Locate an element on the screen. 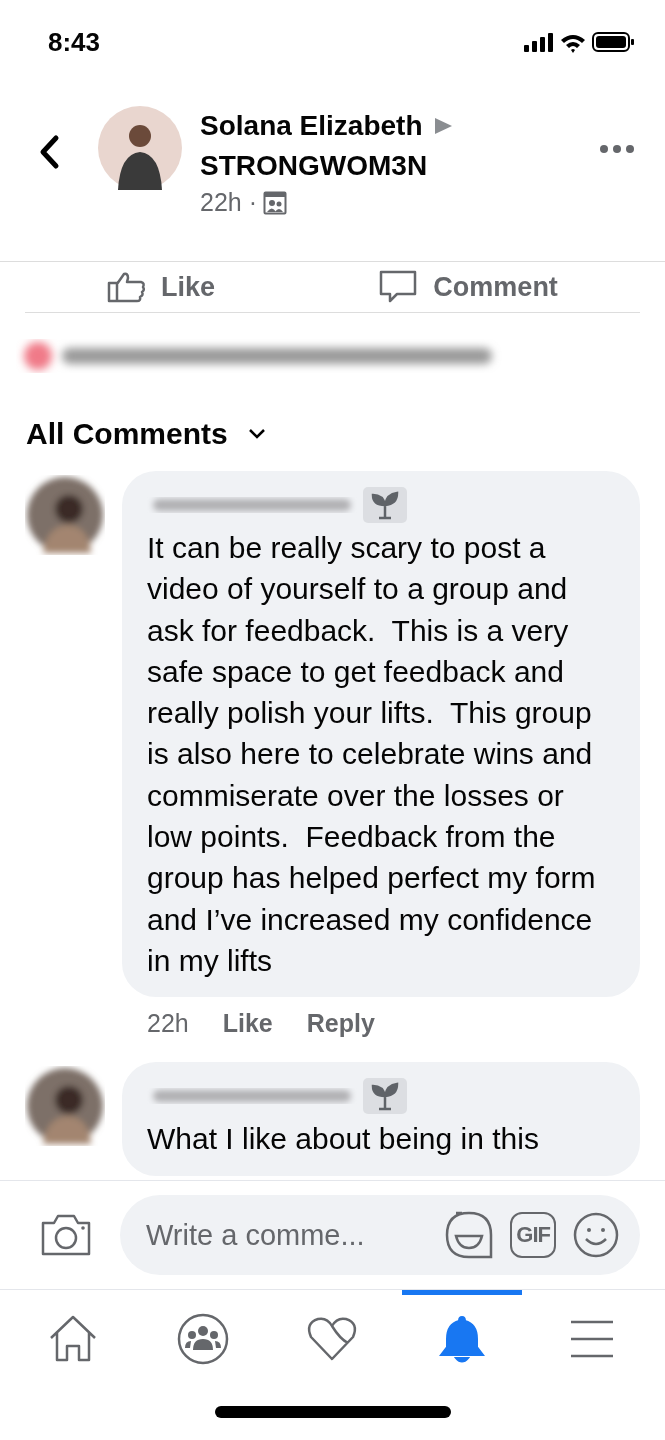 The width and height of the screenshot is (665, 1440). chevron-down-icon is located at coordinates (256, 434).